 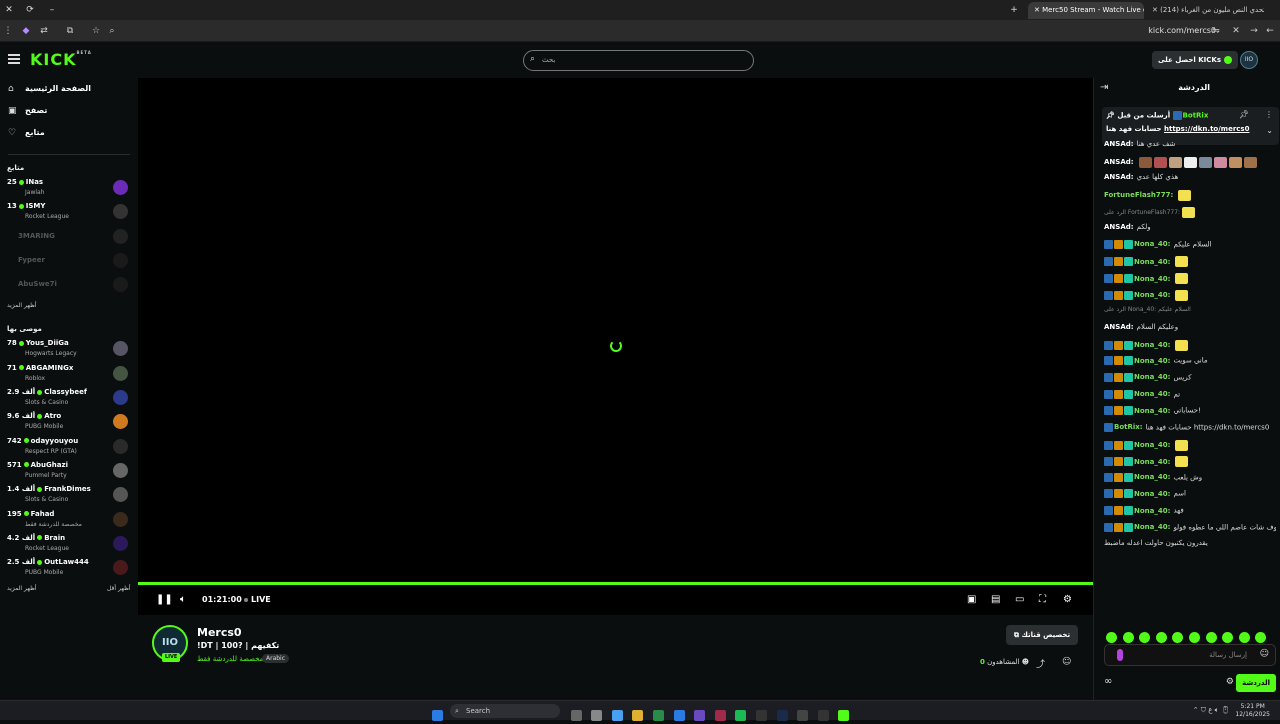 What do you see at coordinates (1190, 364) in the screenshot?
I see `chat-message: Nona_40: ماني سويت` at bounding box center [1190, 364].